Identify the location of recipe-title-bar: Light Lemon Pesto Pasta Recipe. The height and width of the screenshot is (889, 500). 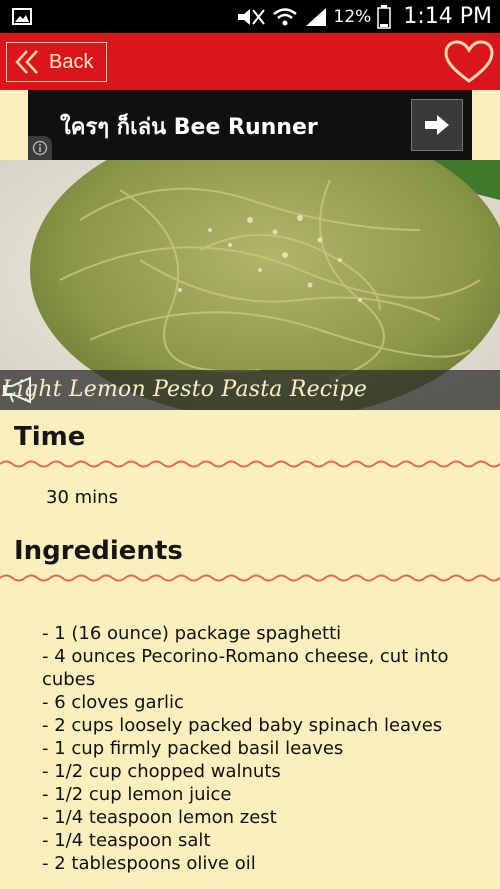
(250, 390).